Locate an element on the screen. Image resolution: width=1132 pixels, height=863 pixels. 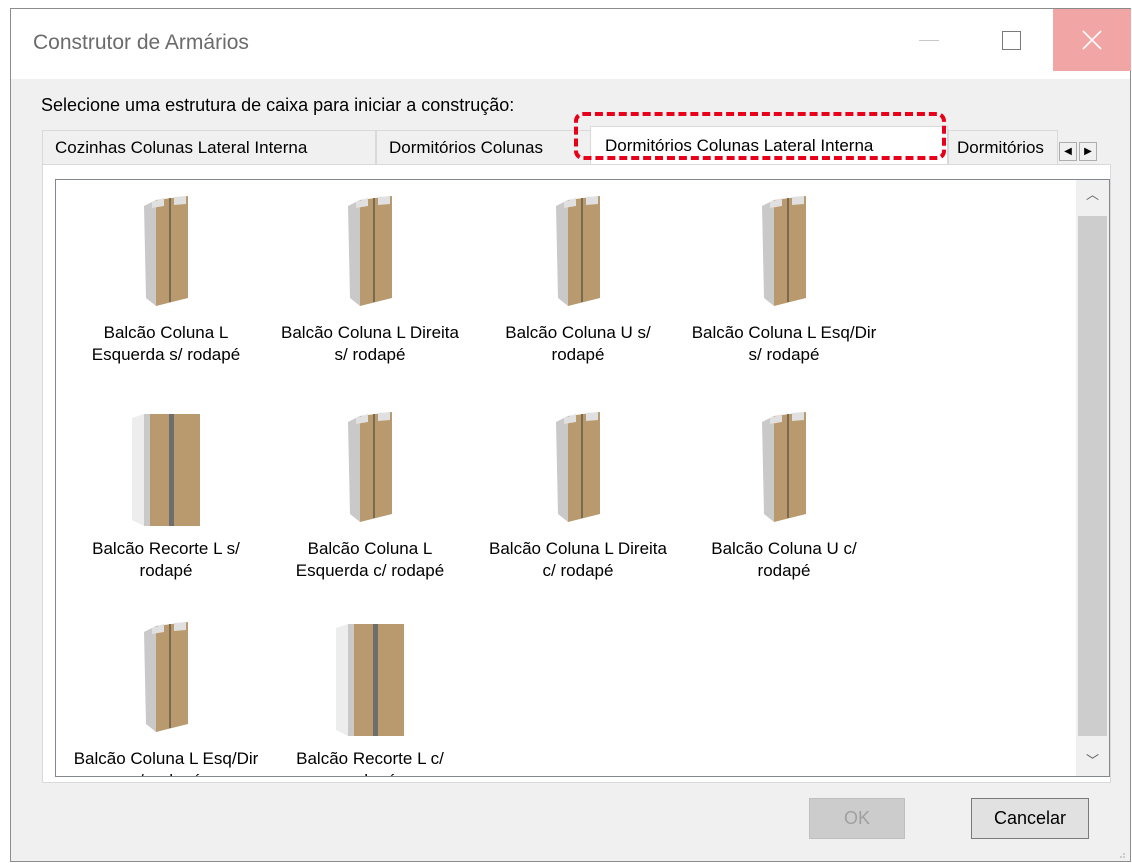
minimize-button is located at coordinates (929, 40).